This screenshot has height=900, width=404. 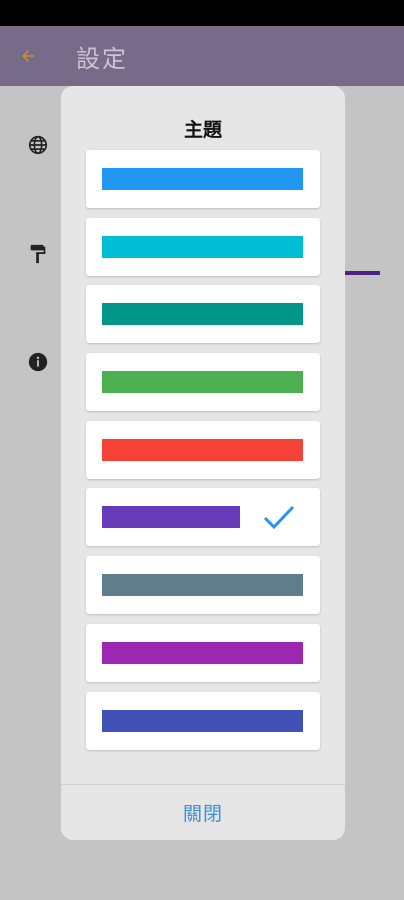 I want to click on theme-option-selected, so click(x=203, y=517).